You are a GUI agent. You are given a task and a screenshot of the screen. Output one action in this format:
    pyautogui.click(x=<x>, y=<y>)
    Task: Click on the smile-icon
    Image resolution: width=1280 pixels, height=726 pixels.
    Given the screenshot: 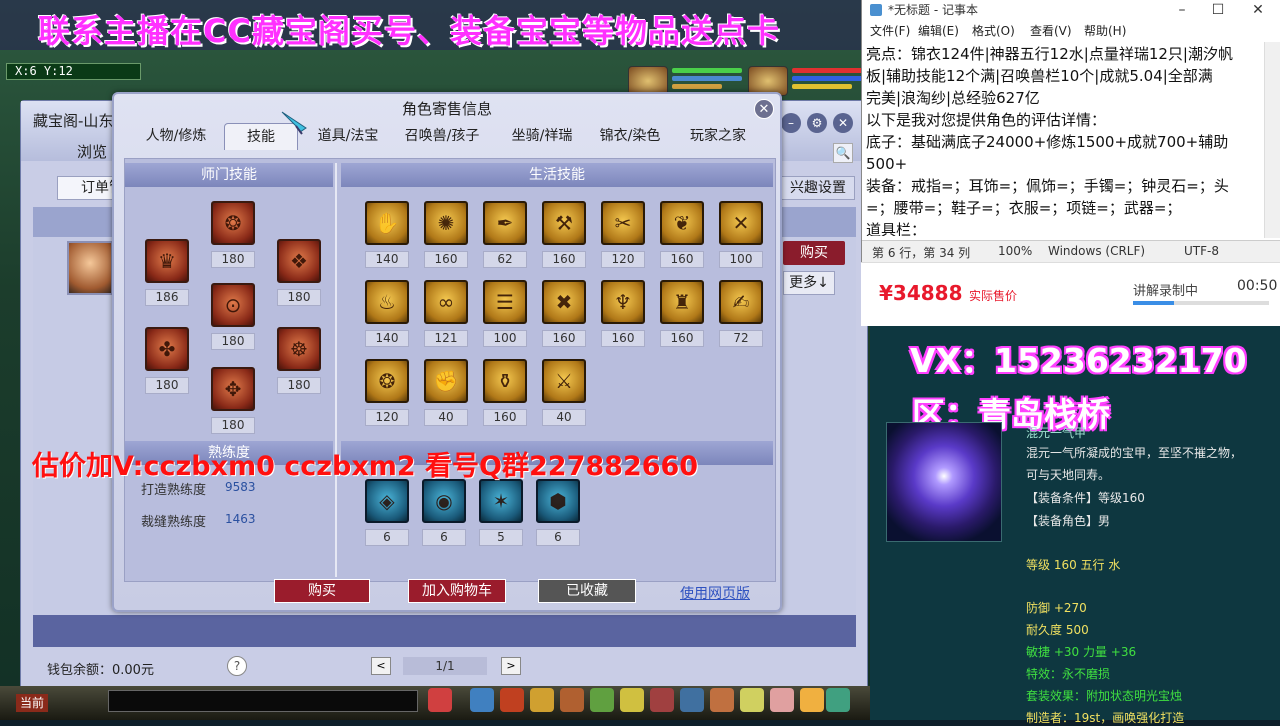 What is the action you would take?
    pyautogui.click(x=812, y=700)
    